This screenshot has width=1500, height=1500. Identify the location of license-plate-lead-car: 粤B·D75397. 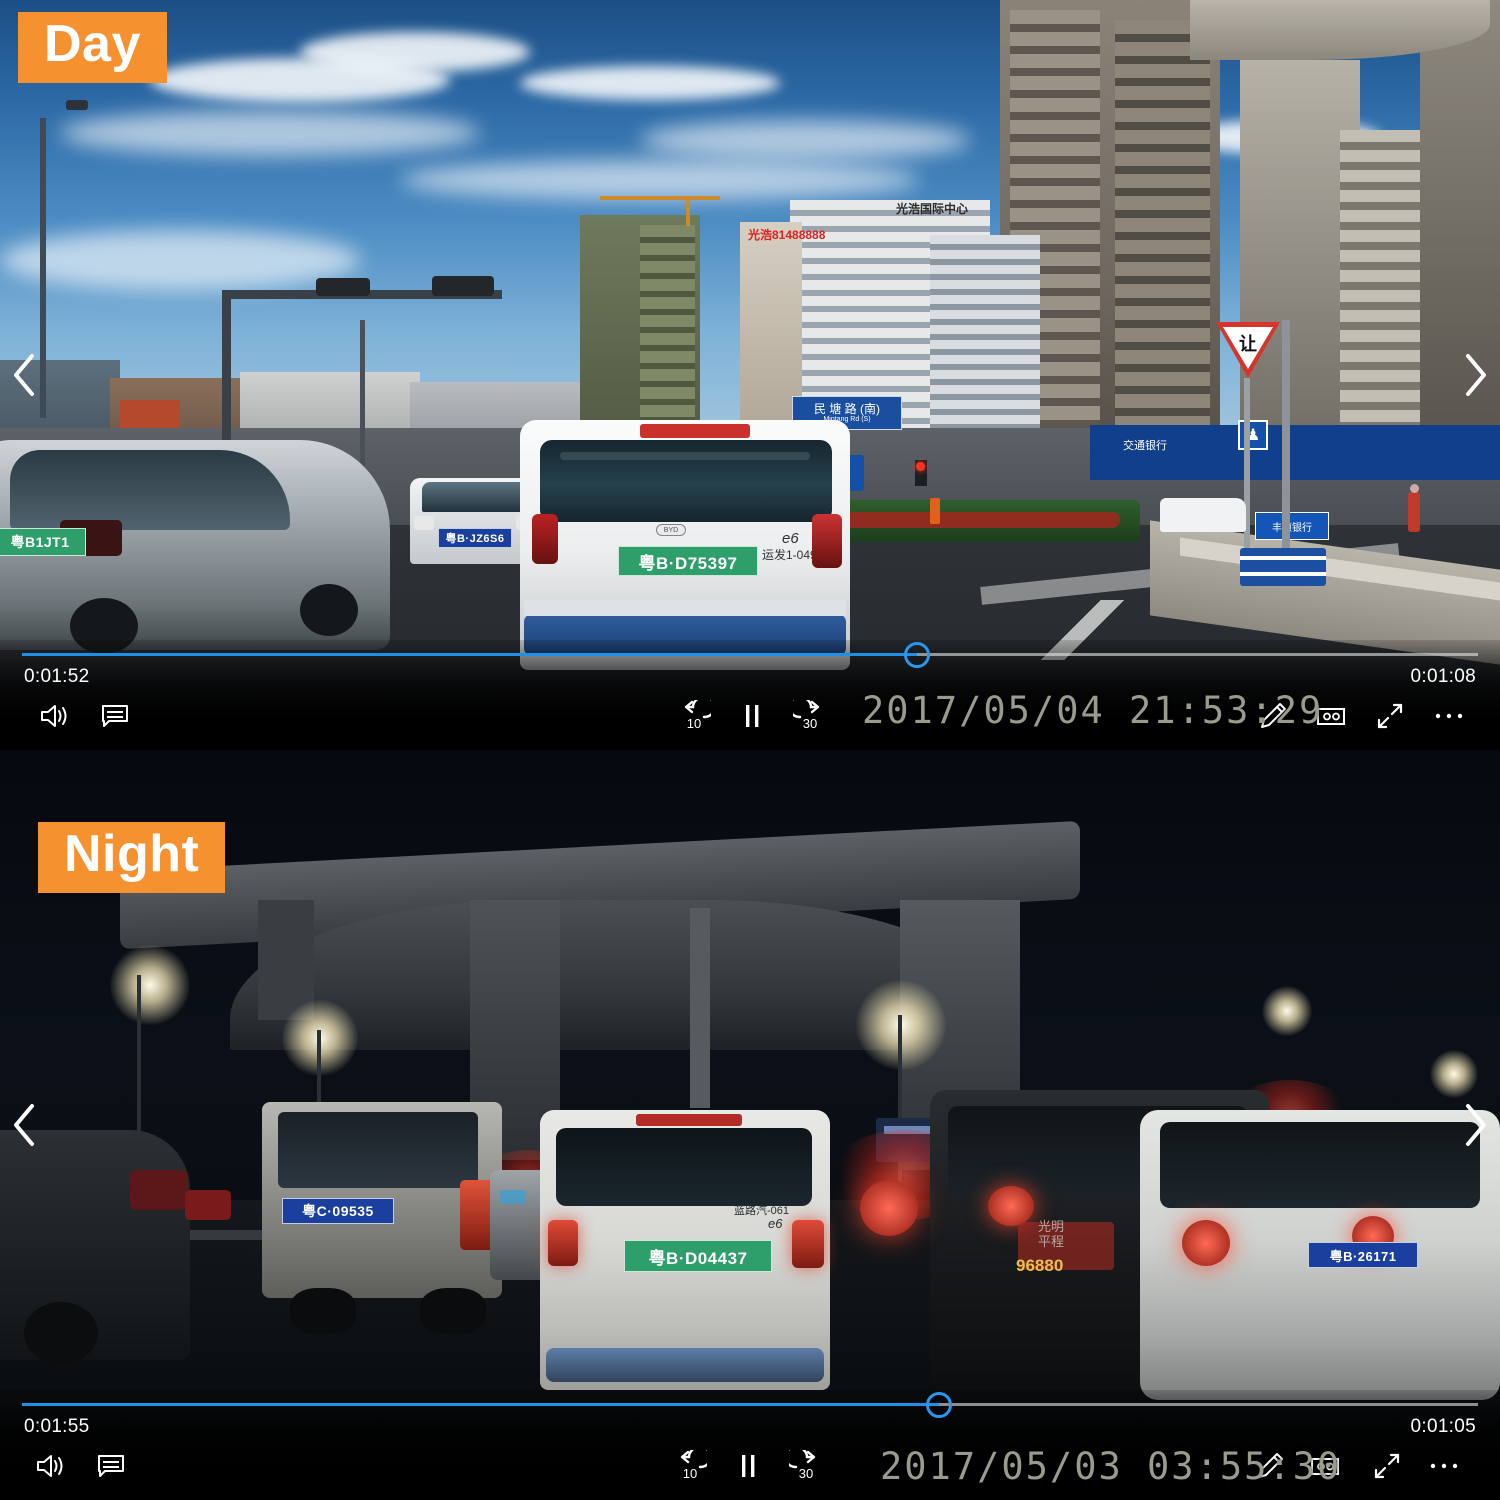
(688, 561).